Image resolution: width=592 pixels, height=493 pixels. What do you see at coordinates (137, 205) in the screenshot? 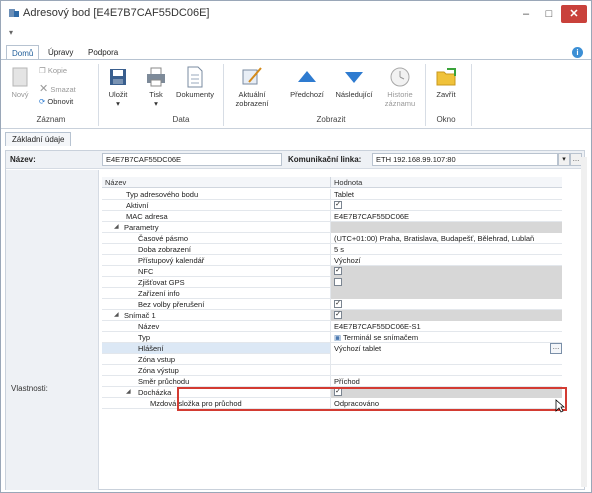
I see `row-name: Aktivní` at bounding box center [137, 205].